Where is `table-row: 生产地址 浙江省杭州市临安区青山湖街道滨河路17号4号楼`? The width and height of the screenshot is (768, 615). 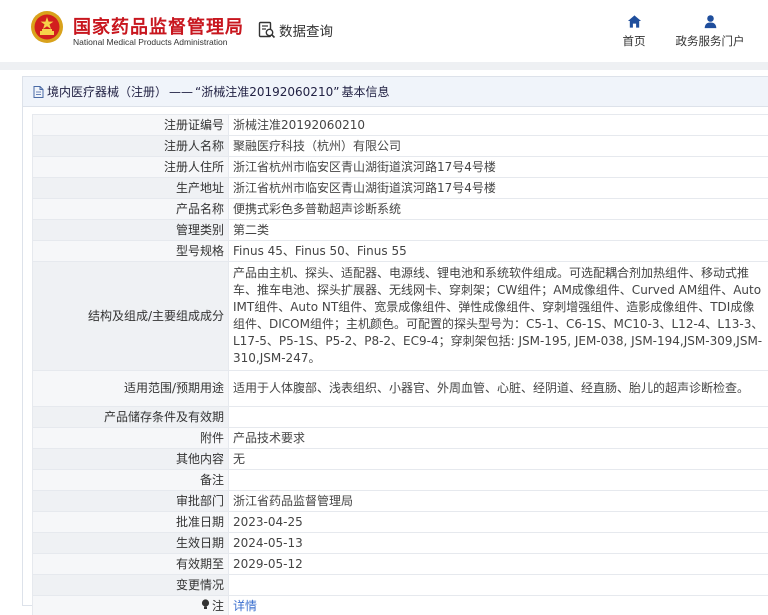
table-row: 生产地址 浙江省杭州市临安区青山湖街道滨河路17号4号楼 is located at coordinates (400, 188).